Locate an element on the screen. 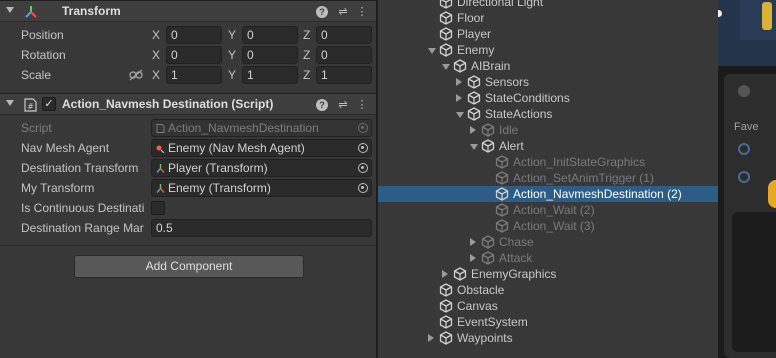  scale-row: Scale X 1 Y 1 Z 1 is located at coordinates (188, 75).